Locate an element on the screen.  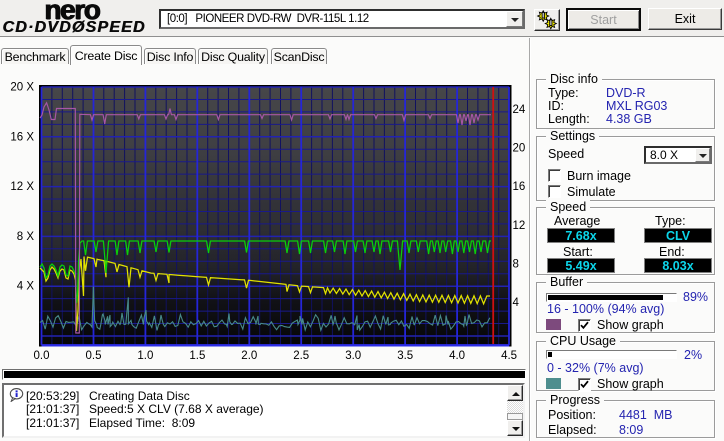
svg-text: 16 is located at coordinates (519, 187).